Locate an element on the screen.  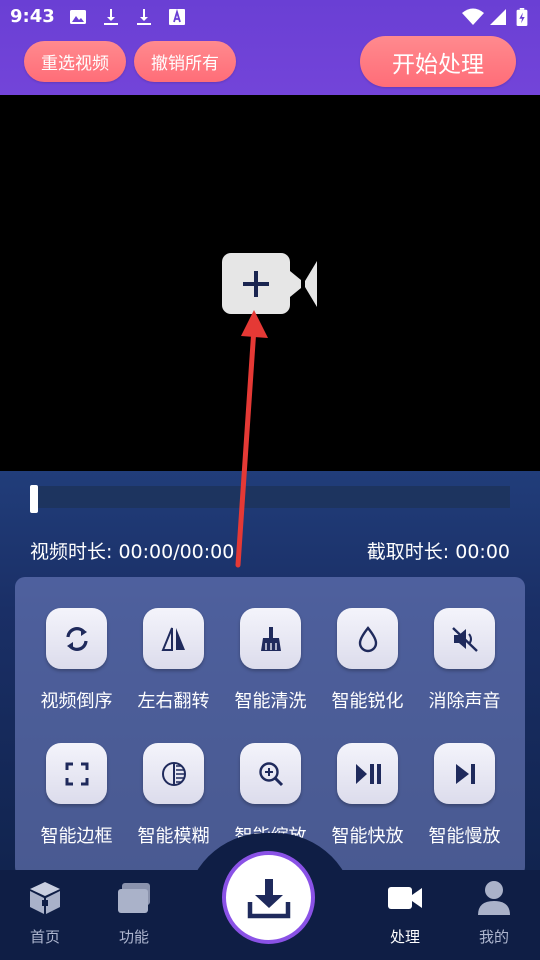
tool-sharpen: 智能锐化 is located at coordinates (367, 663).